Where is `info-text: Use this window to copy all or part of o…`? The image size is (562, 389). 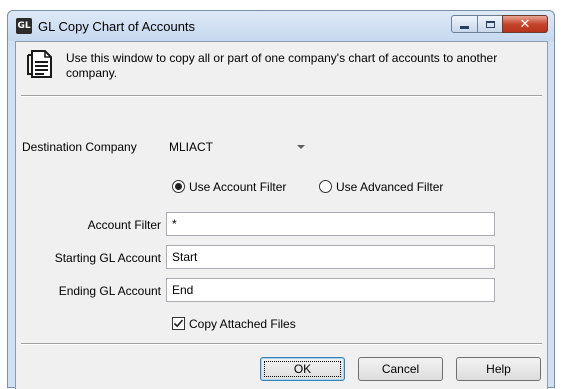 info-text: Use this window to copy all or part of o… is located at coordinates (282, 65).